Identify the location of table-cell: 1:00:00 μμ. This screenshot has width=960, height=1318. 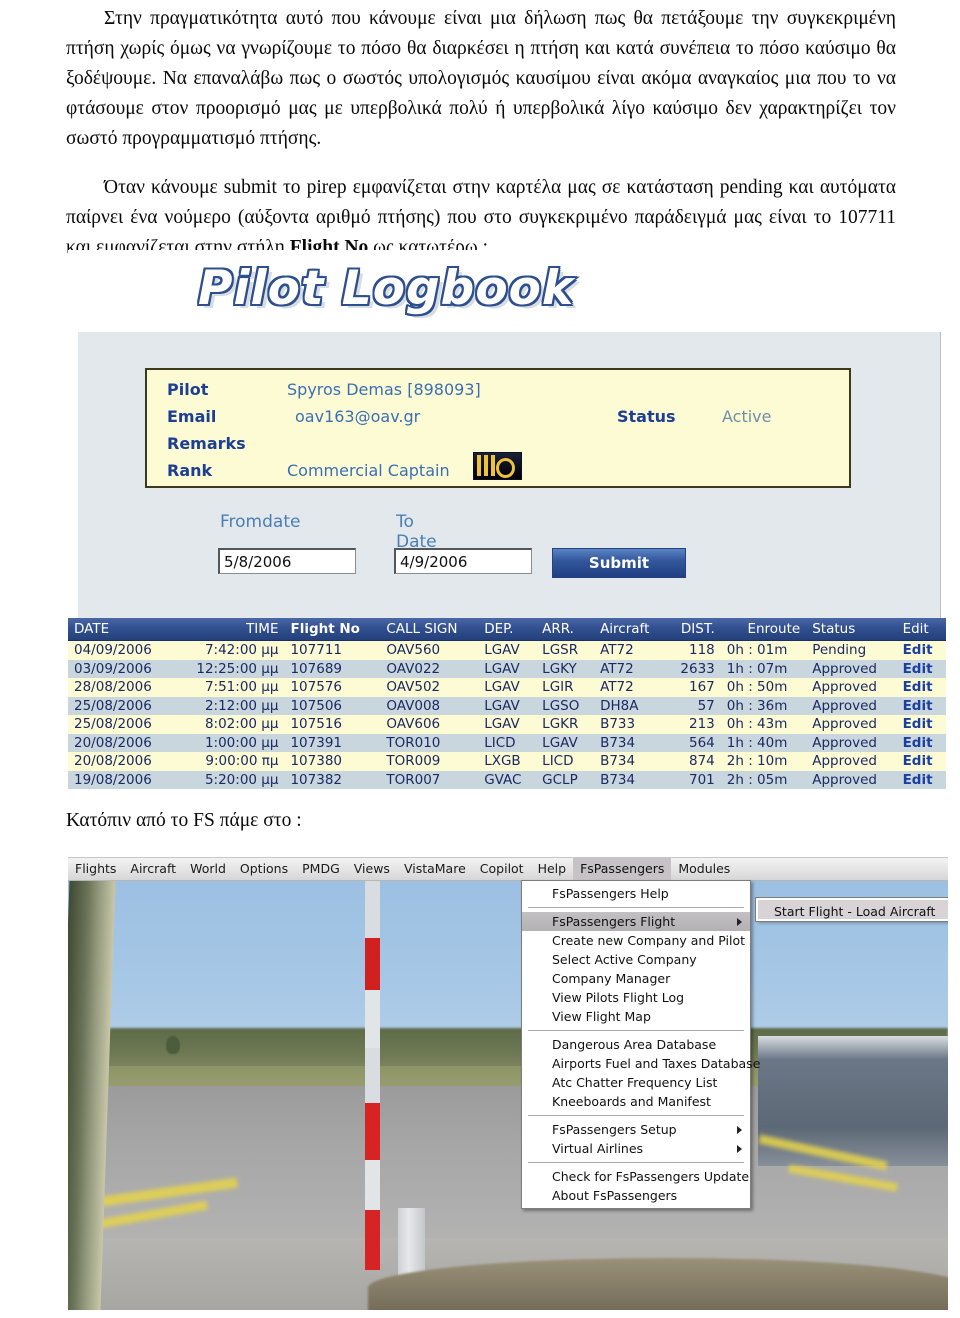
(229, 742).